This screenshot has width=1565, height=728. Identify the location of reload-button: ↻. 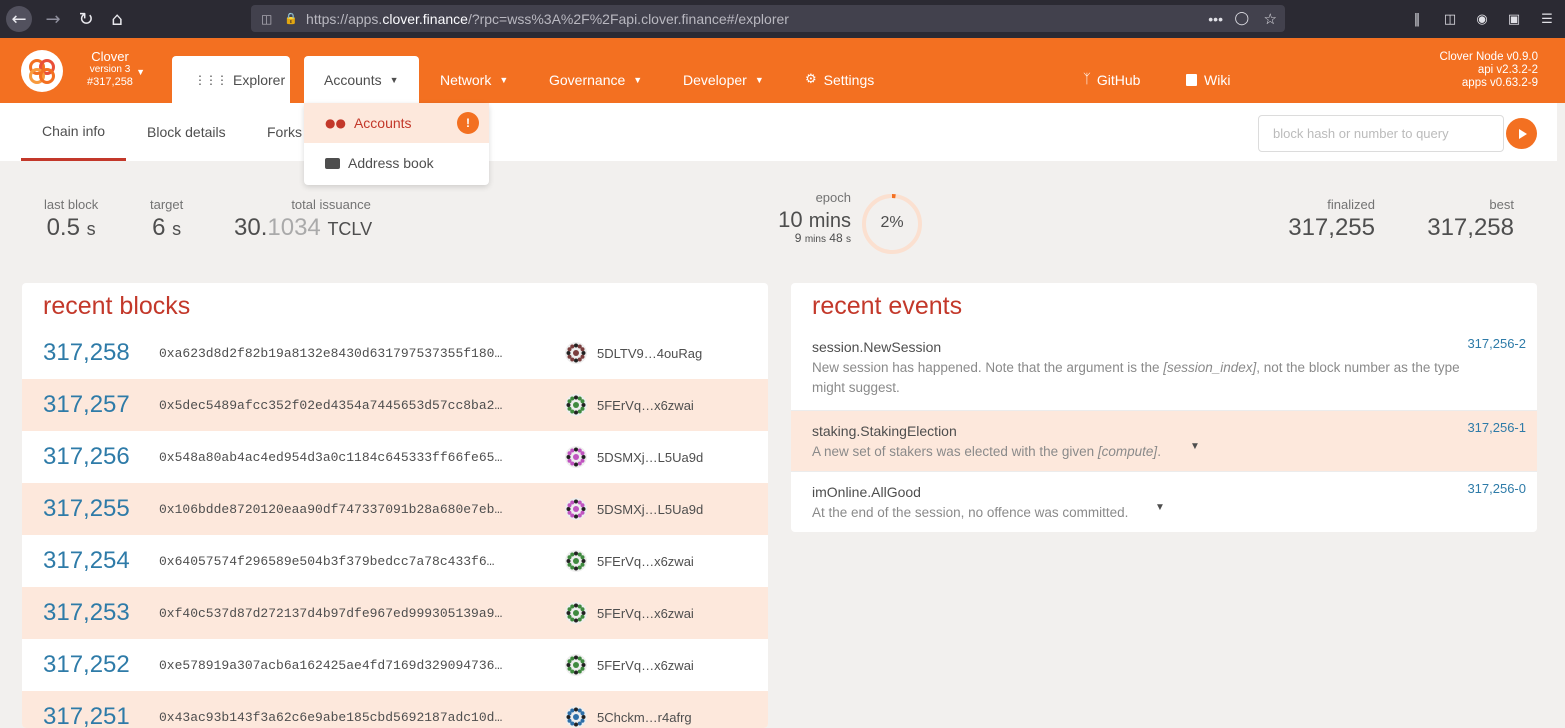
(86, 19).